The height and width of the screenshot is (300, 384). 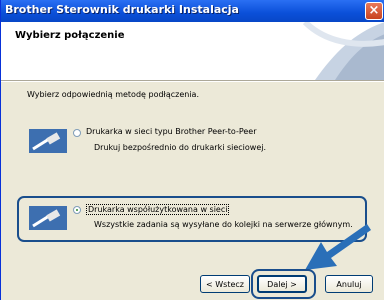 I want to click on cancel-button: Anuluj, so click(x=349, y=284).